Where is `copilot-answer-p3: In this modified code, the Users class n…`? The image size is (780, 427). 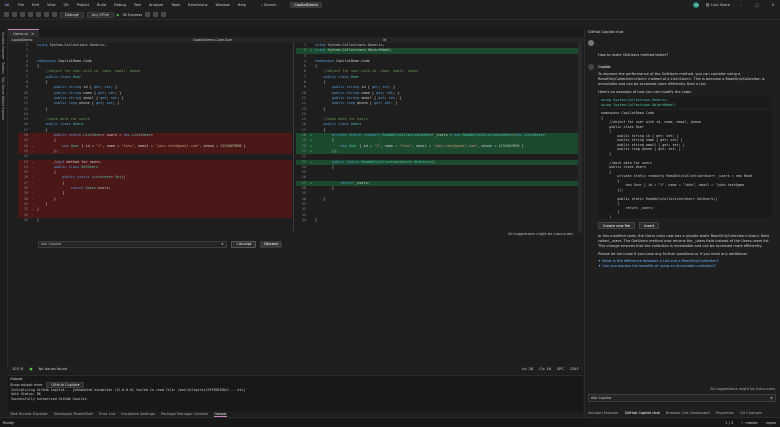
copilot-answer-p3: In this modified code, the Users class n… is located at coordinates (684, 241).